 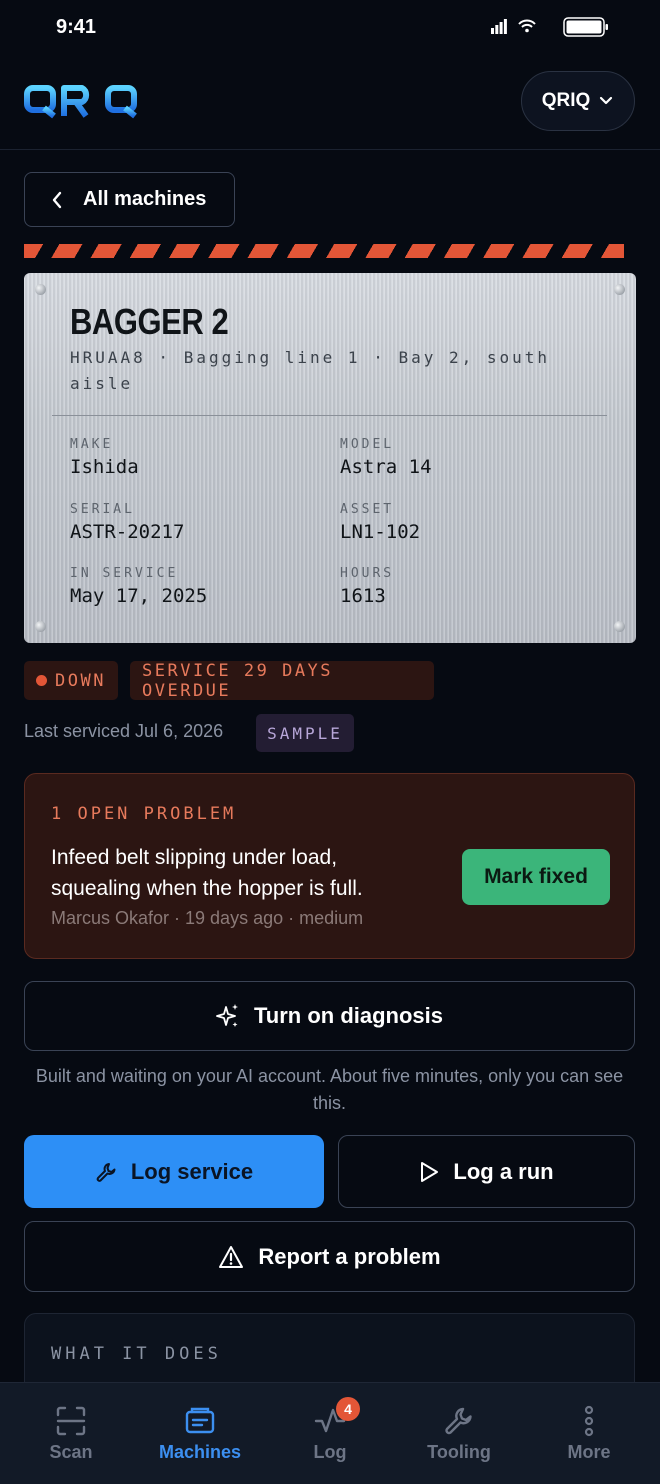 What do you see at coordinates (145, 199) in the screenshot?
I see `back-label: All machines` at bounding box center [145, 199].